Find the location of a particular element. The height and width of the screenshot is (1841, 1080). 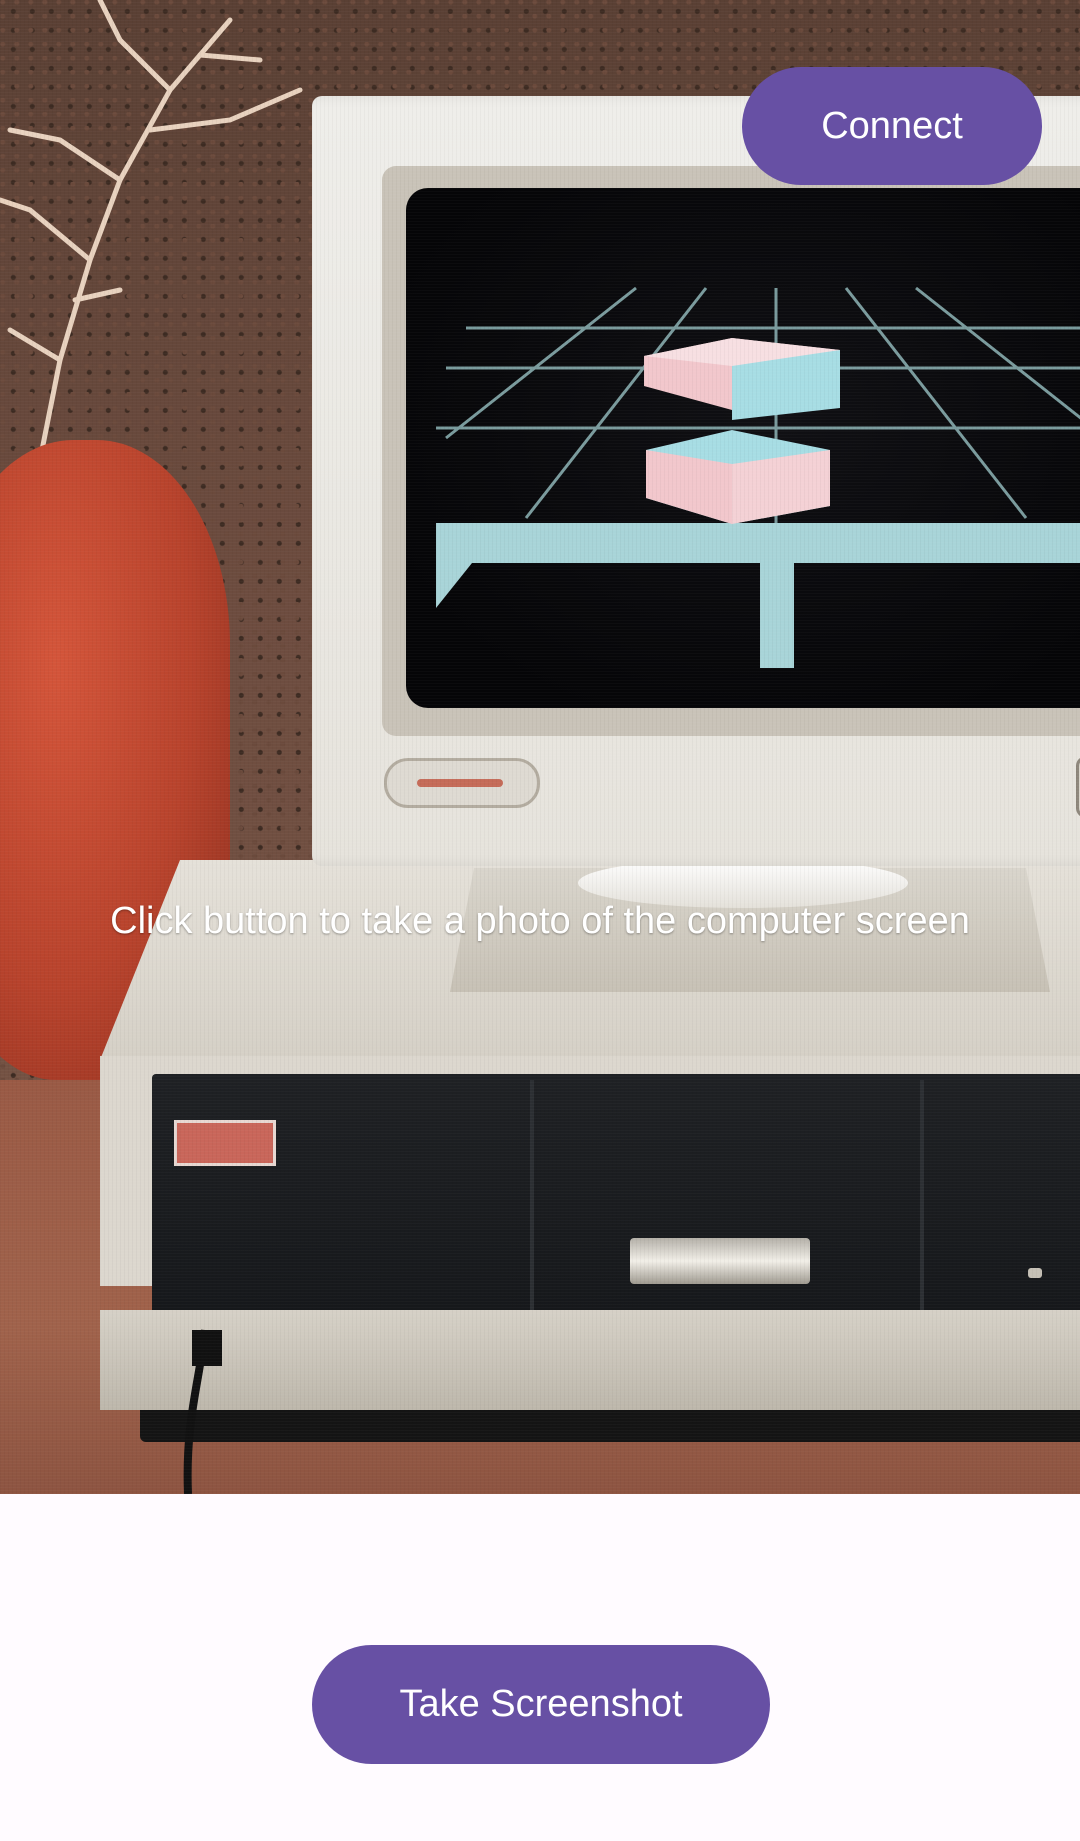

take-screenshot-button: Take Screenshot is located at coordinates (541, 1704).